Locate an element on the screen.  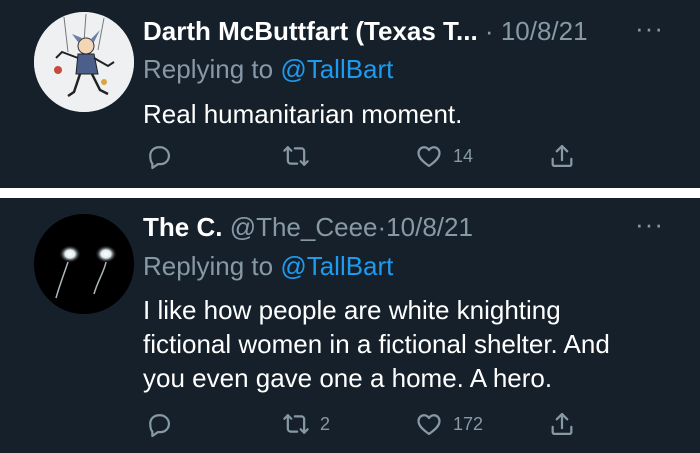
like-count: 172 is located at coordinates (468, 423).